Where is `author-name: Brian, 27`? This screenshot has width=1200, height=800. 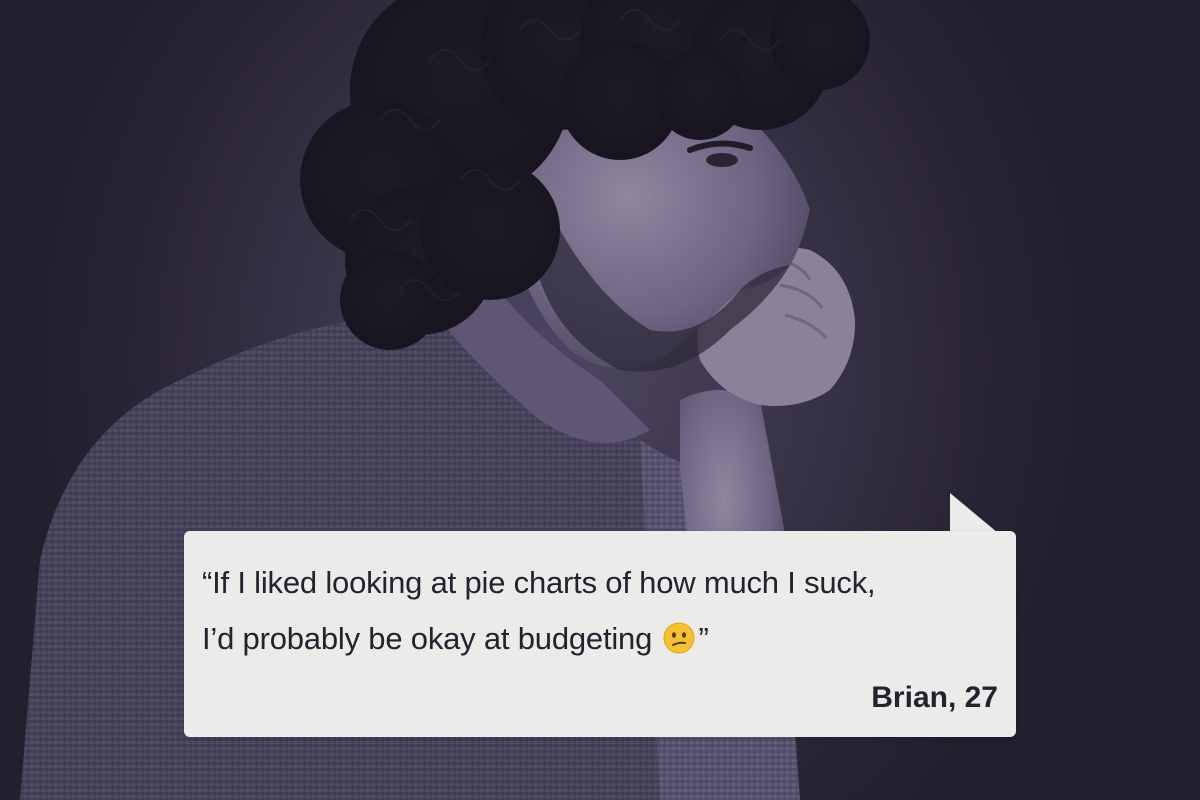
author-name: Brian, 27 is located at coordinates (934, 697).